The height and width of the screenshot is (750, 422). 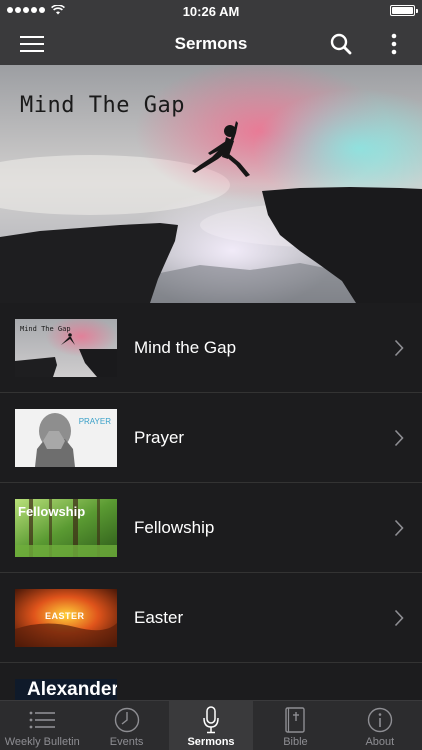 I want to click on more-options-button, so click(x=394, y=43).